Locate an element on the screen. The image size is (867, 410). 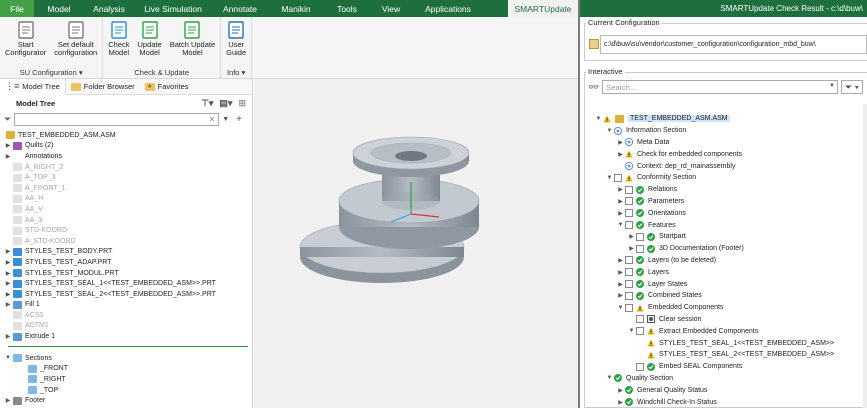
tree-item-styles-test-adap-prt: ▶ STYLES_TEST_ADAP.PRT is located at coordinates (126, 262).